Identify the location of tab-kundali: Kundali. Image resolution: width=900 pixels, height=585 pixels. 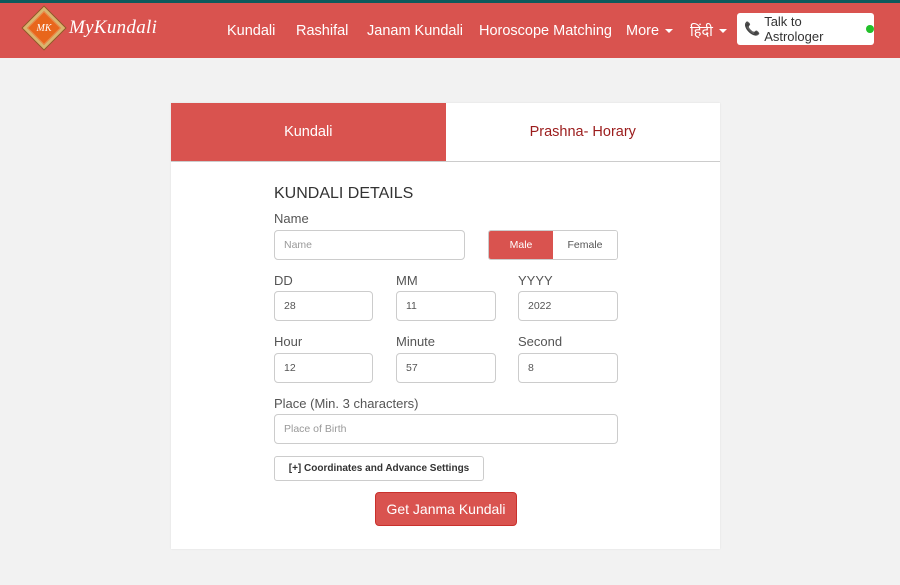
(308, 132).